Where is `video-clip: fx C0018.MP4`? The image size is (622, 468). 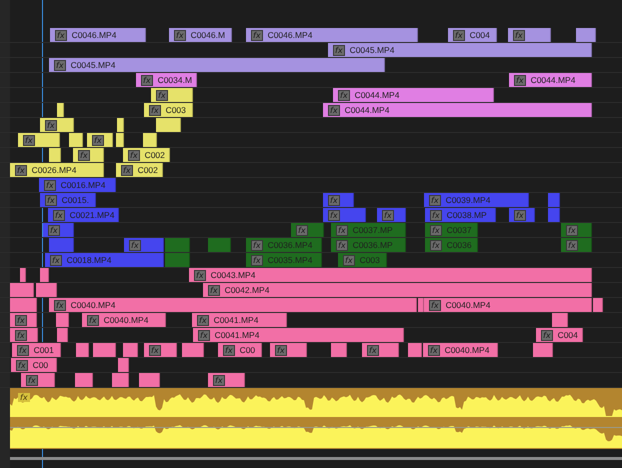
video-clip: fx C0018.MP4 is located at coordinates (104, 260).